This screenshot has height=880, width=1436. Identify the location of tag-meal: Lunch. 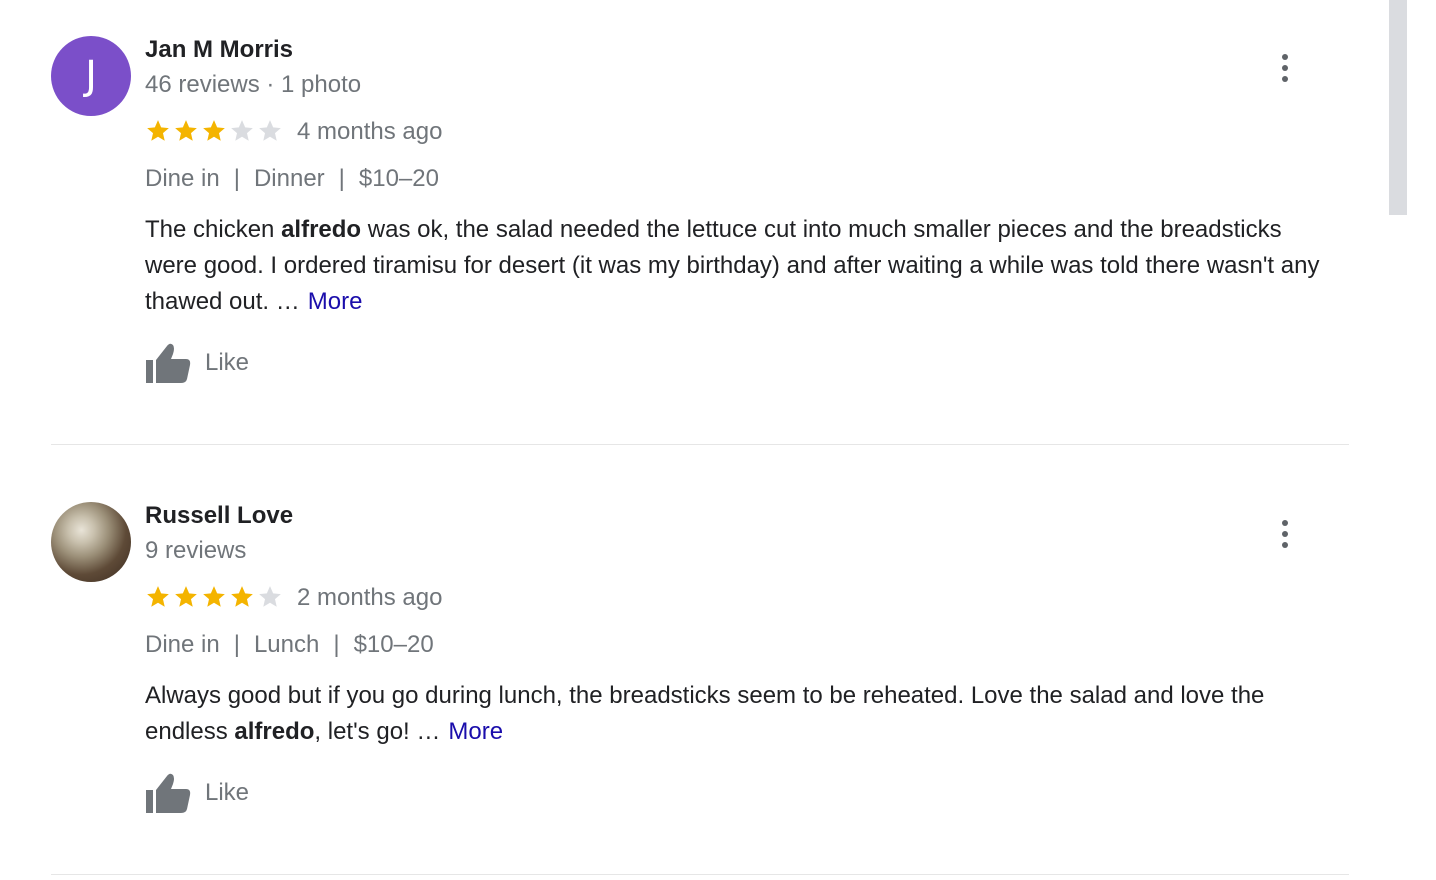
(286, 644).